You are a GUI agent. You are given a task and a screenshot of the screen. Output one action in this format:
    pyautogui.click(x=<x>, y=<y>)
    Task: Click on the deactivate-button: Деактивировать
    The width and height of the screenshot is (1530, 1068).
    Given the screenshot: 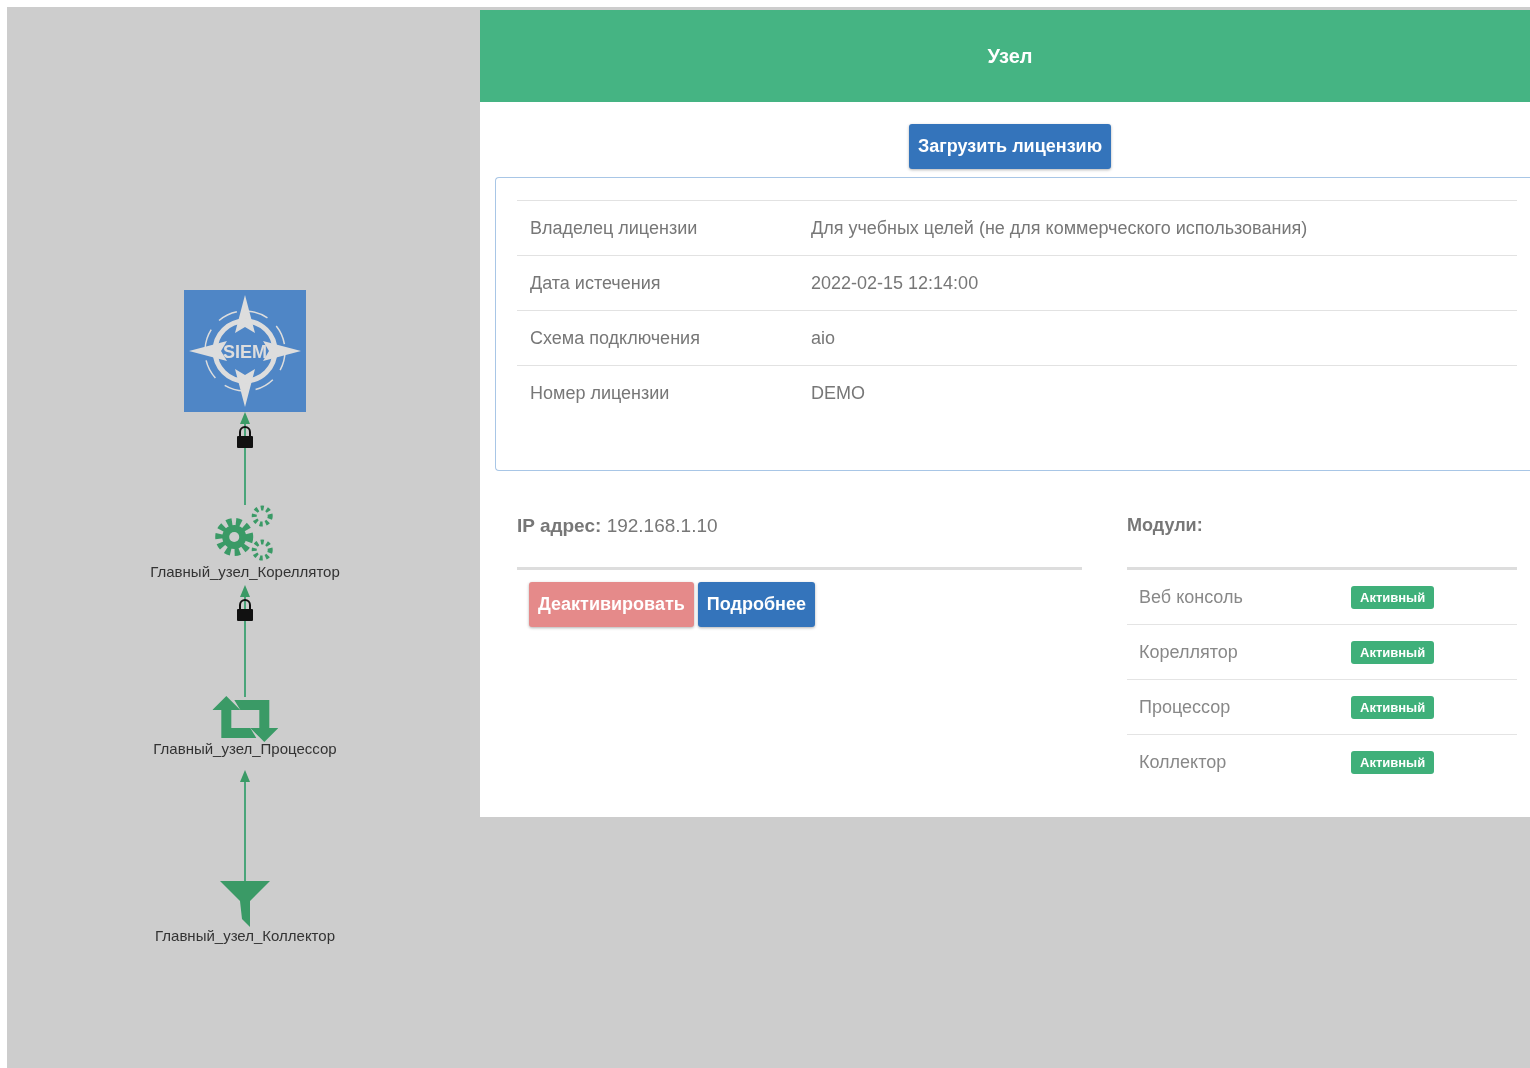 What is the action you would take?
    pyautogui.click(x=611, y=604)
    